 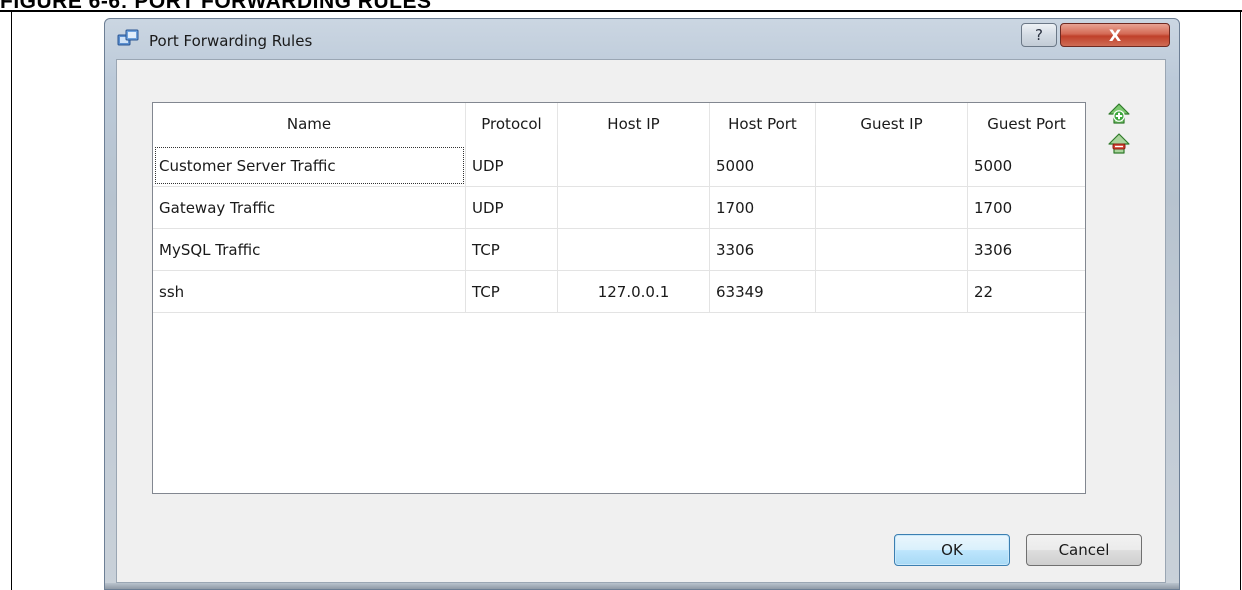 I want to click on ok-button: OK, so click(x=952, y=550).